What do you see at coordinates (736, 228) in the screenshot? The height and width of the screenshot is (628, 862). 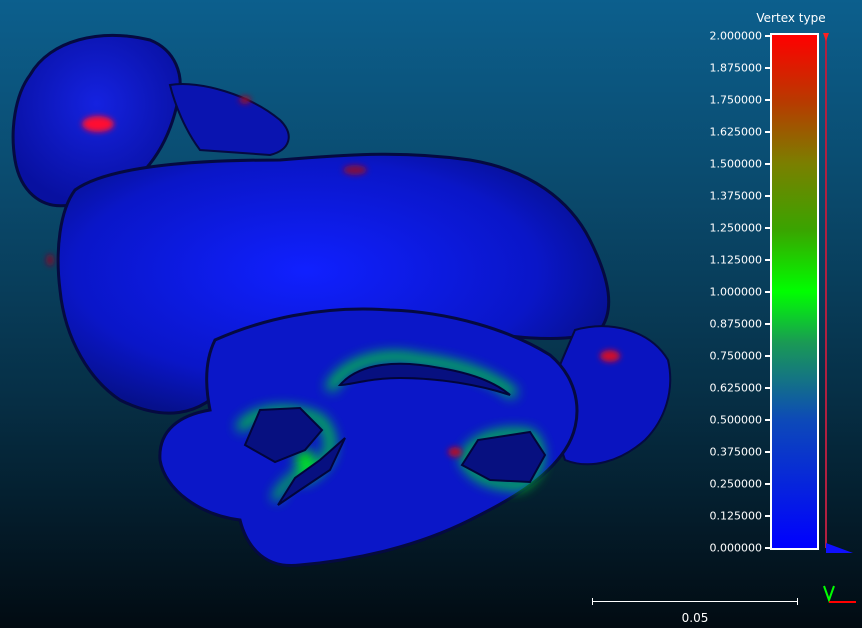 I see `color-scale-tick-label: 1.250000` at bounding box center [736, 228].